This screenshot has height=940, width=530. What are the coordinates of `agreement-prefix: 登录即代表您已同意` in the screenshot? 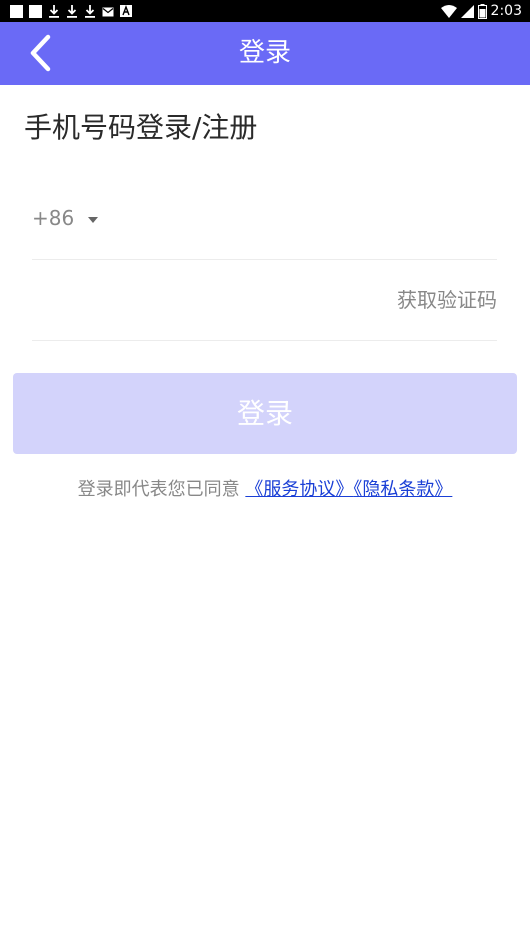 It's located at (158, 489).